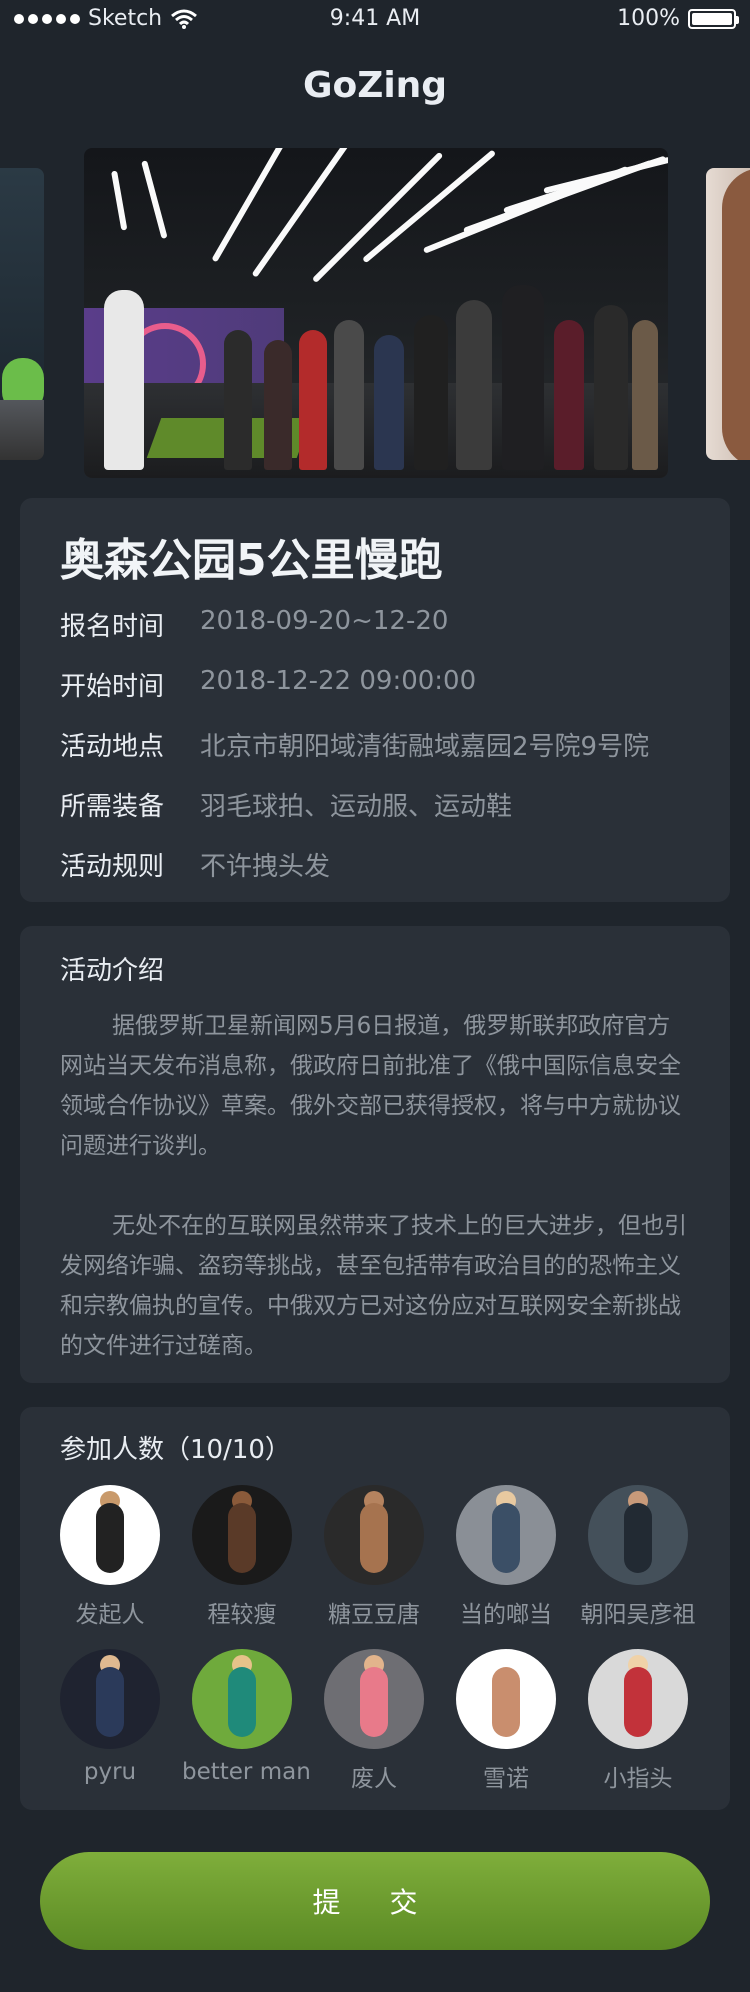  I want to click on info-value: 不许拽头发, so click(265, 867).